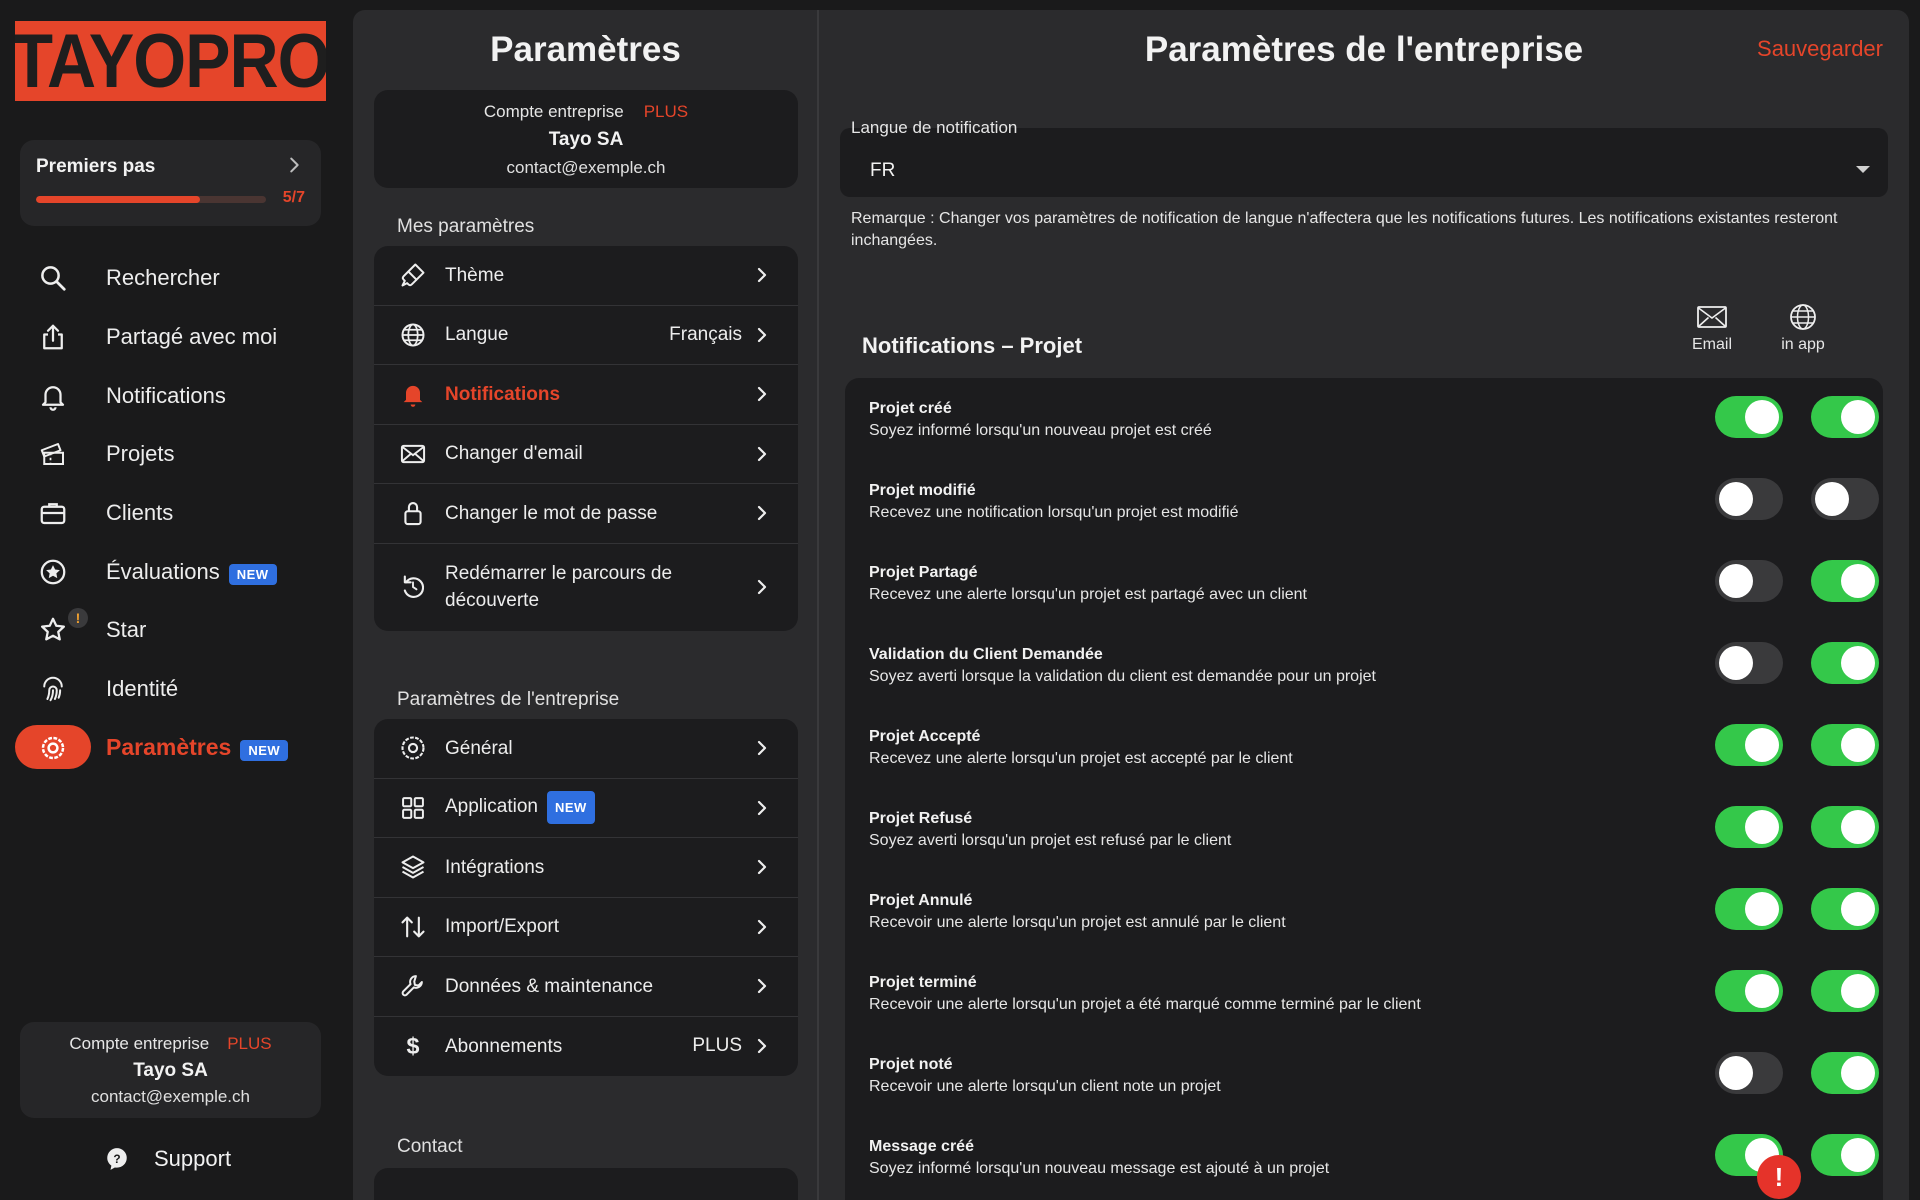  Describe the element at coordinates (170, 278) in the screenshot. I see `nav-item-search: Rechercher` at that location.